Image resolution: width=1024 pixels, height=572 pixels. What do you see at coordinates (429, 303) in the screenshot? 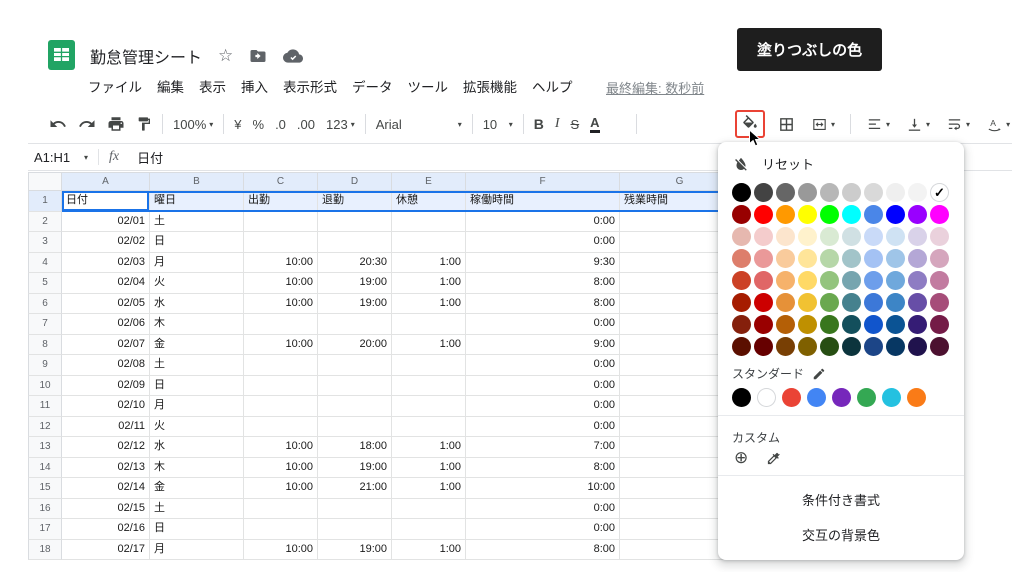
I see `cell-E6: 1:00` at bounding box center [429, 303].